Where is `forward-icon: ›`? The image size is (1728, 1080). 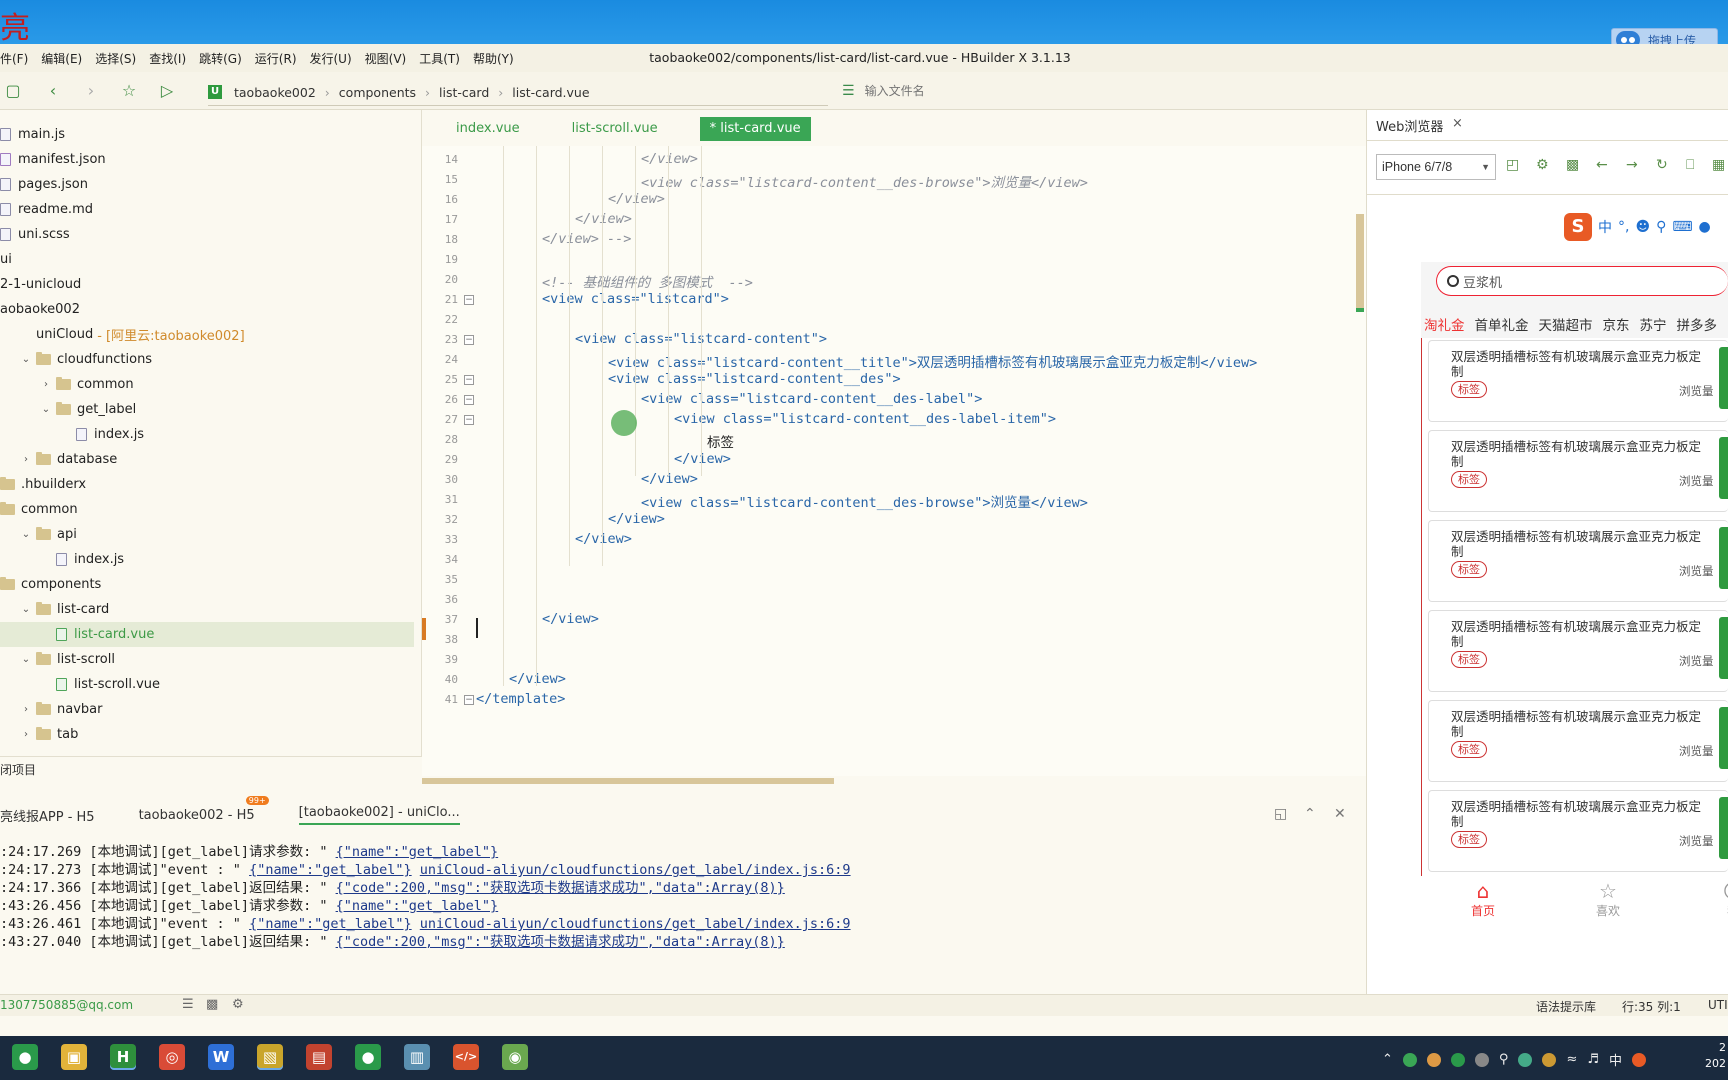 forward-icon: › is located at coordinates (91, 91).